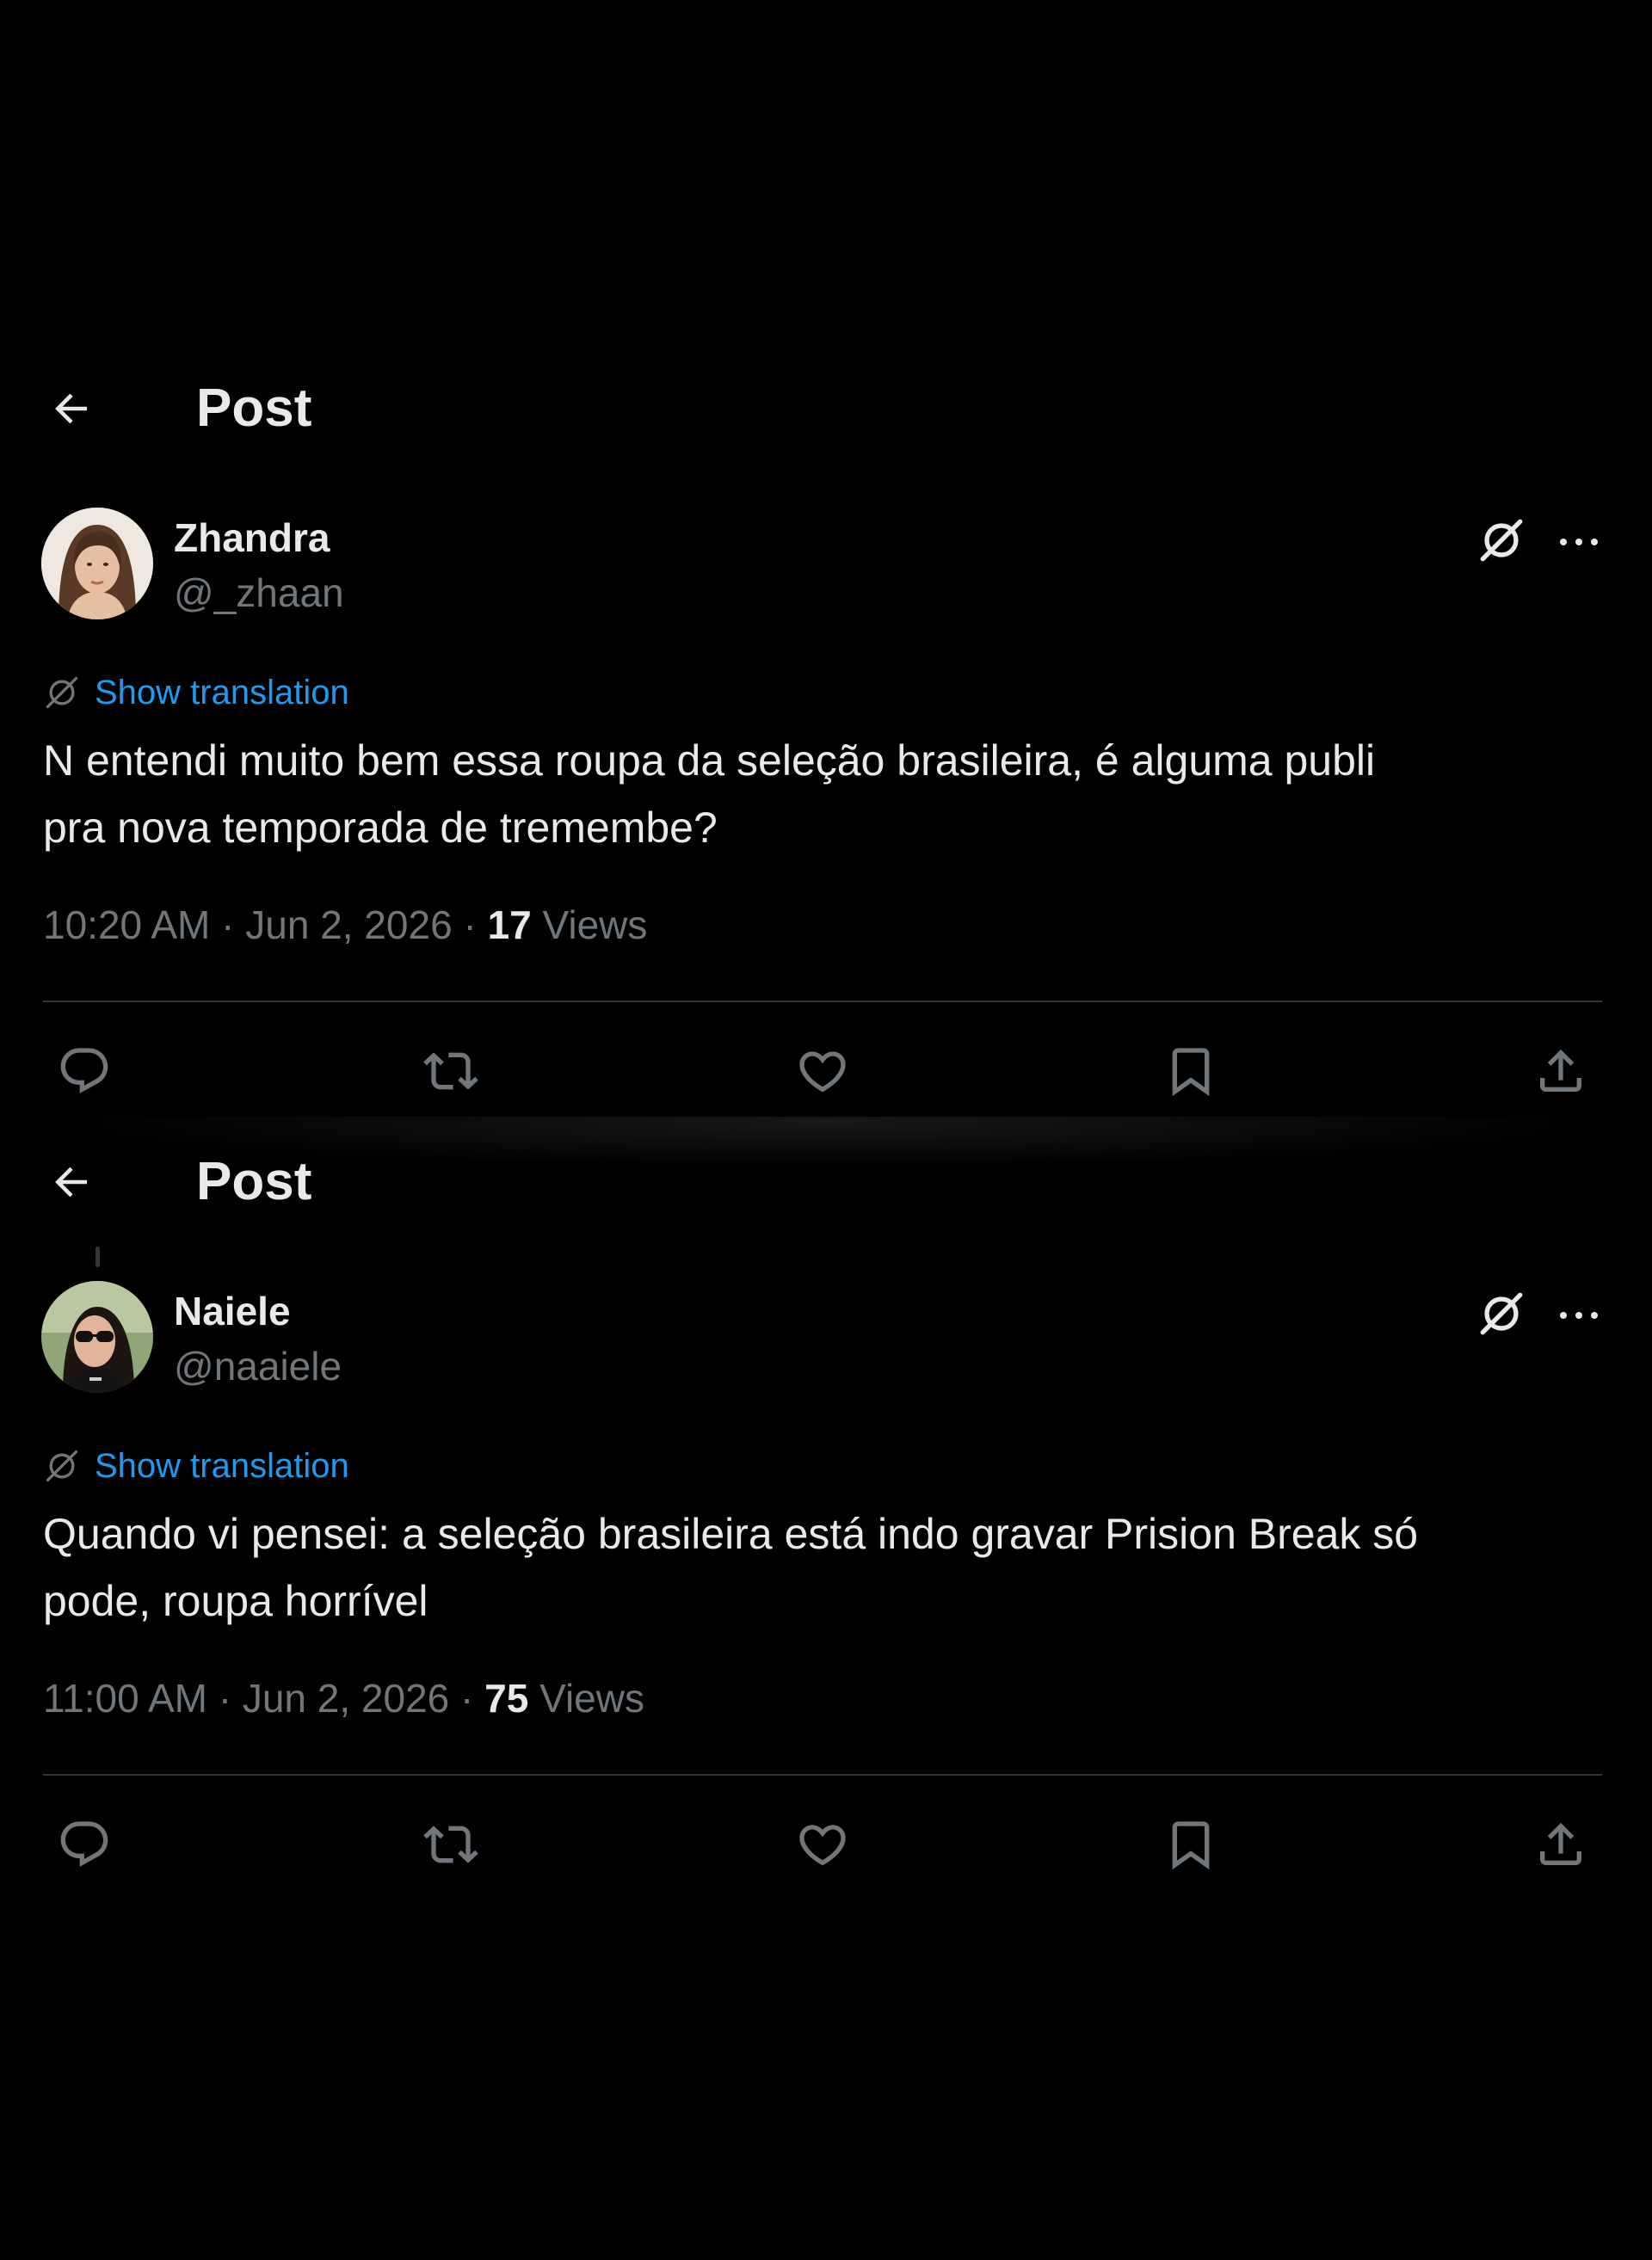 Image resolution: width=1652 pixels, height=2260 pixels. What do you see at coordinates (232, 1311) in the screenshot?
I see `author-name: Naiele` at bounding box center [232, 1311].